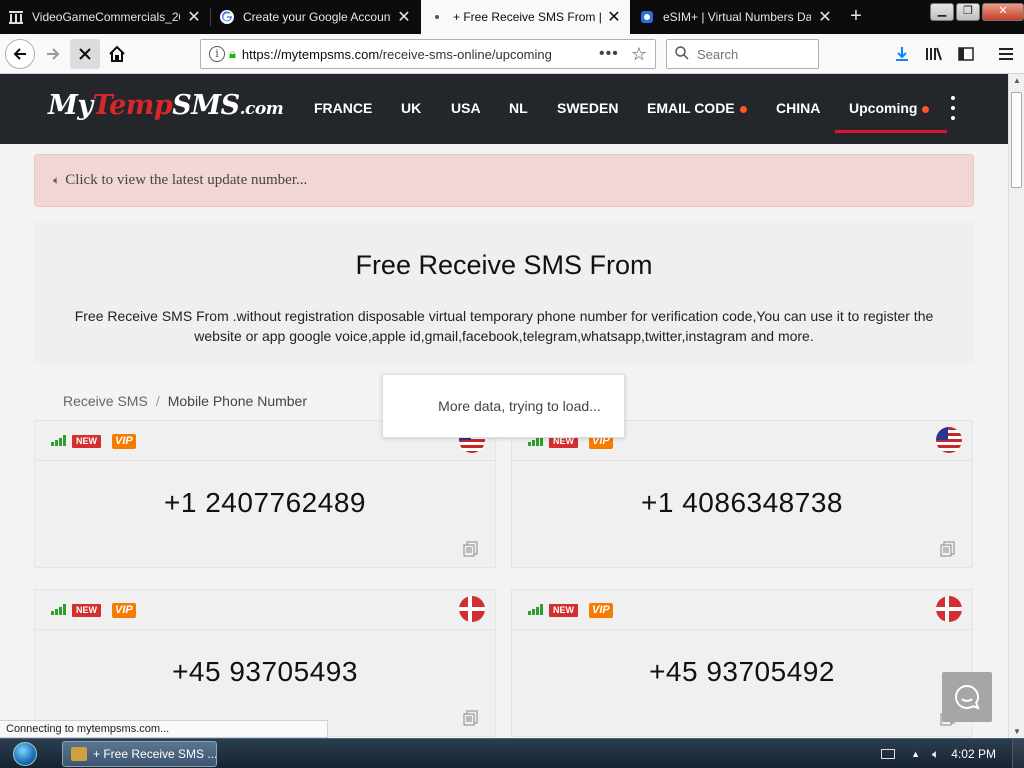 The image size is (1024, 768). Describe the element at coordinates (742, 54) in the screenshot. I see `search-input: Search` at that location.